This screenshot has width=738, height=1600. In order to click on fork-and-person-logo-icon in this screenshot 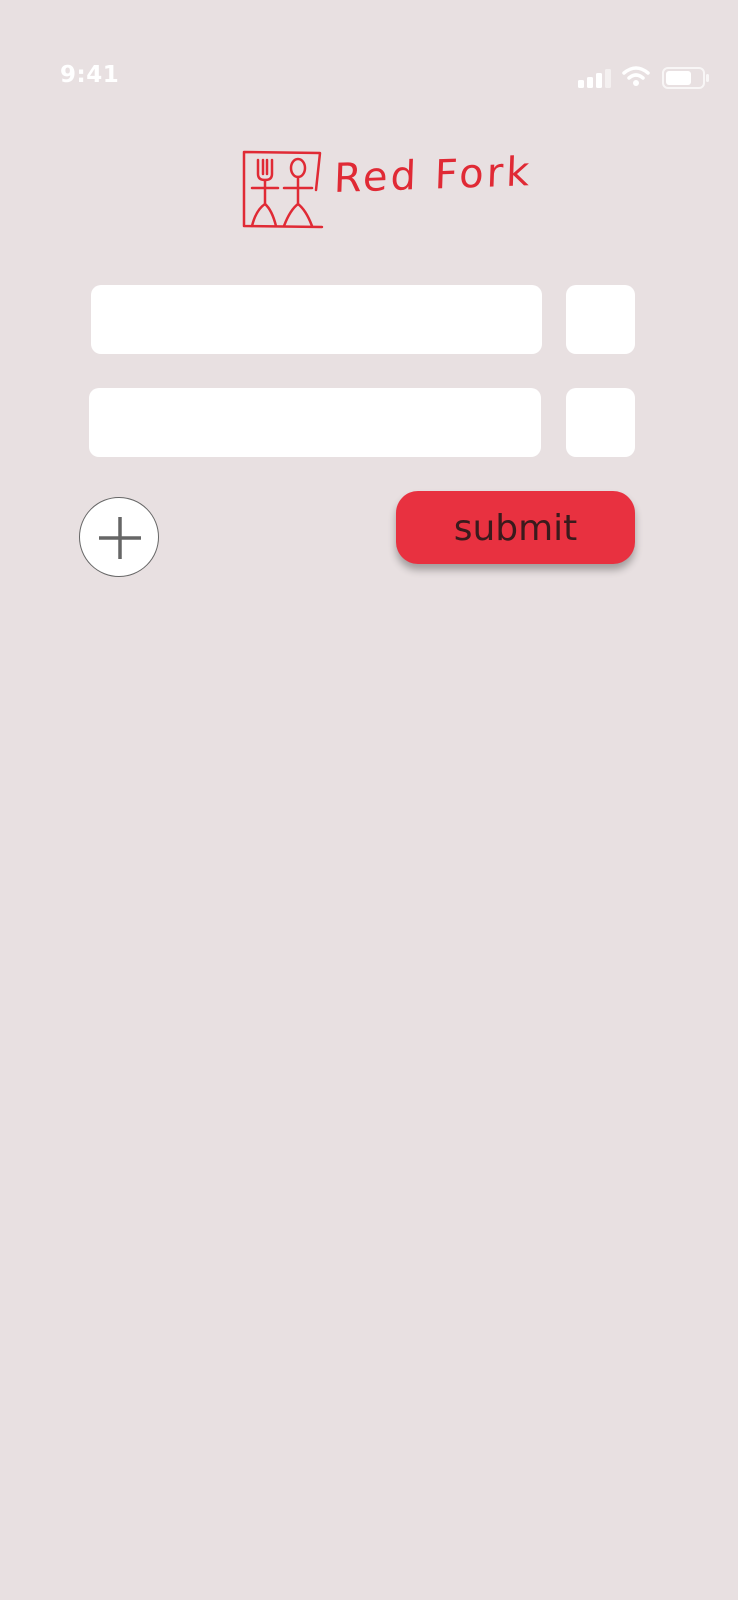, I will do `click(283, 189)`.